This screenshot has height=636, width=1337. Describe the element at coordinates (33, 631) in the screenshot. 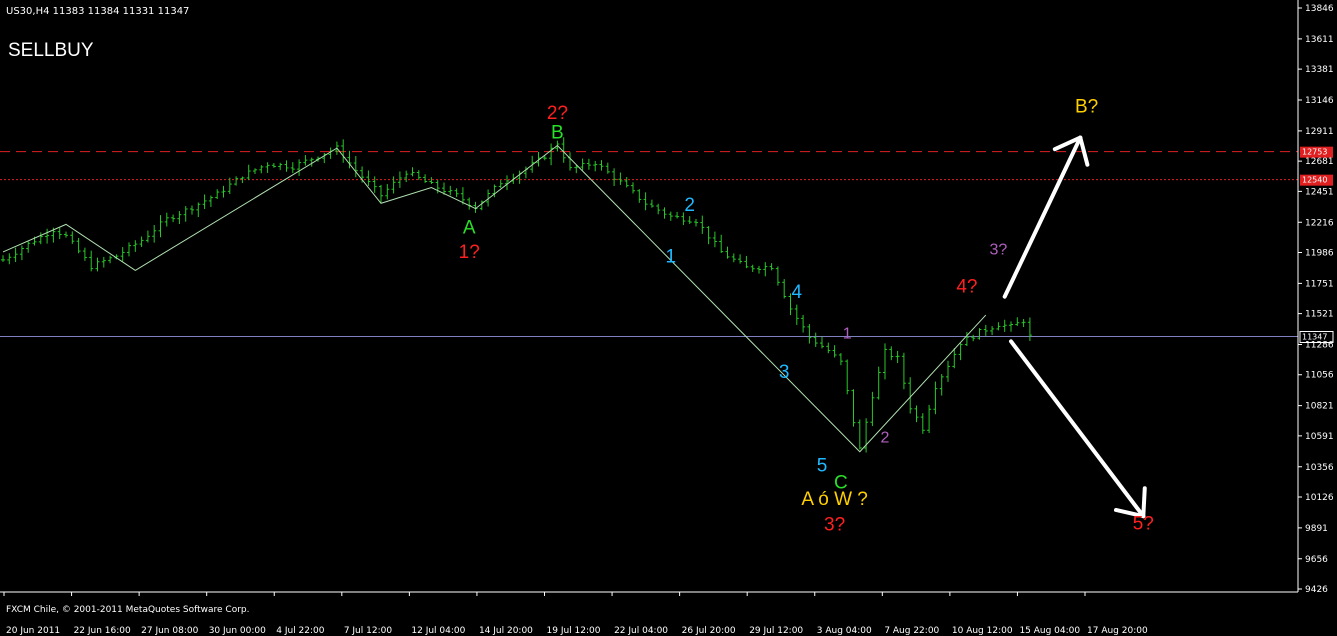

I see `time-tick-label: 20 Jun 2011` at that location.